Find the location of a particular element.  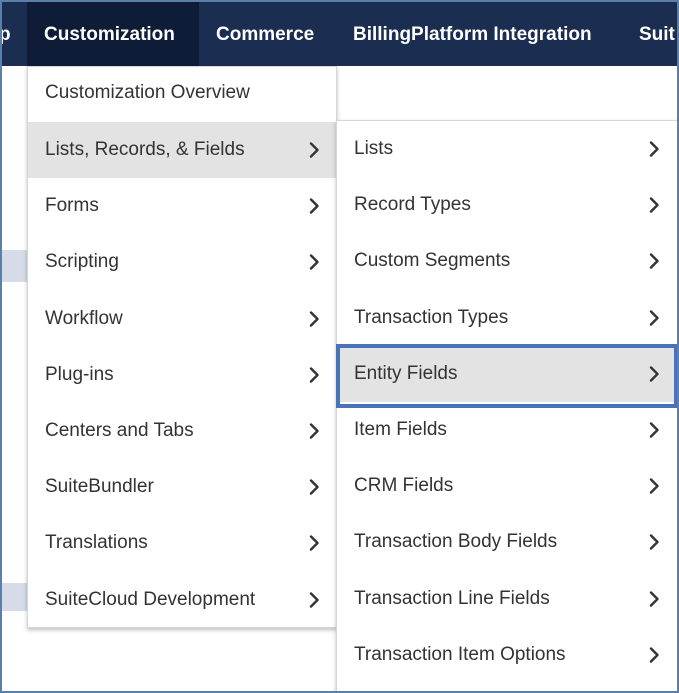

submenu-item-item-fields: Item Fields is located at coordinates (506, 430).